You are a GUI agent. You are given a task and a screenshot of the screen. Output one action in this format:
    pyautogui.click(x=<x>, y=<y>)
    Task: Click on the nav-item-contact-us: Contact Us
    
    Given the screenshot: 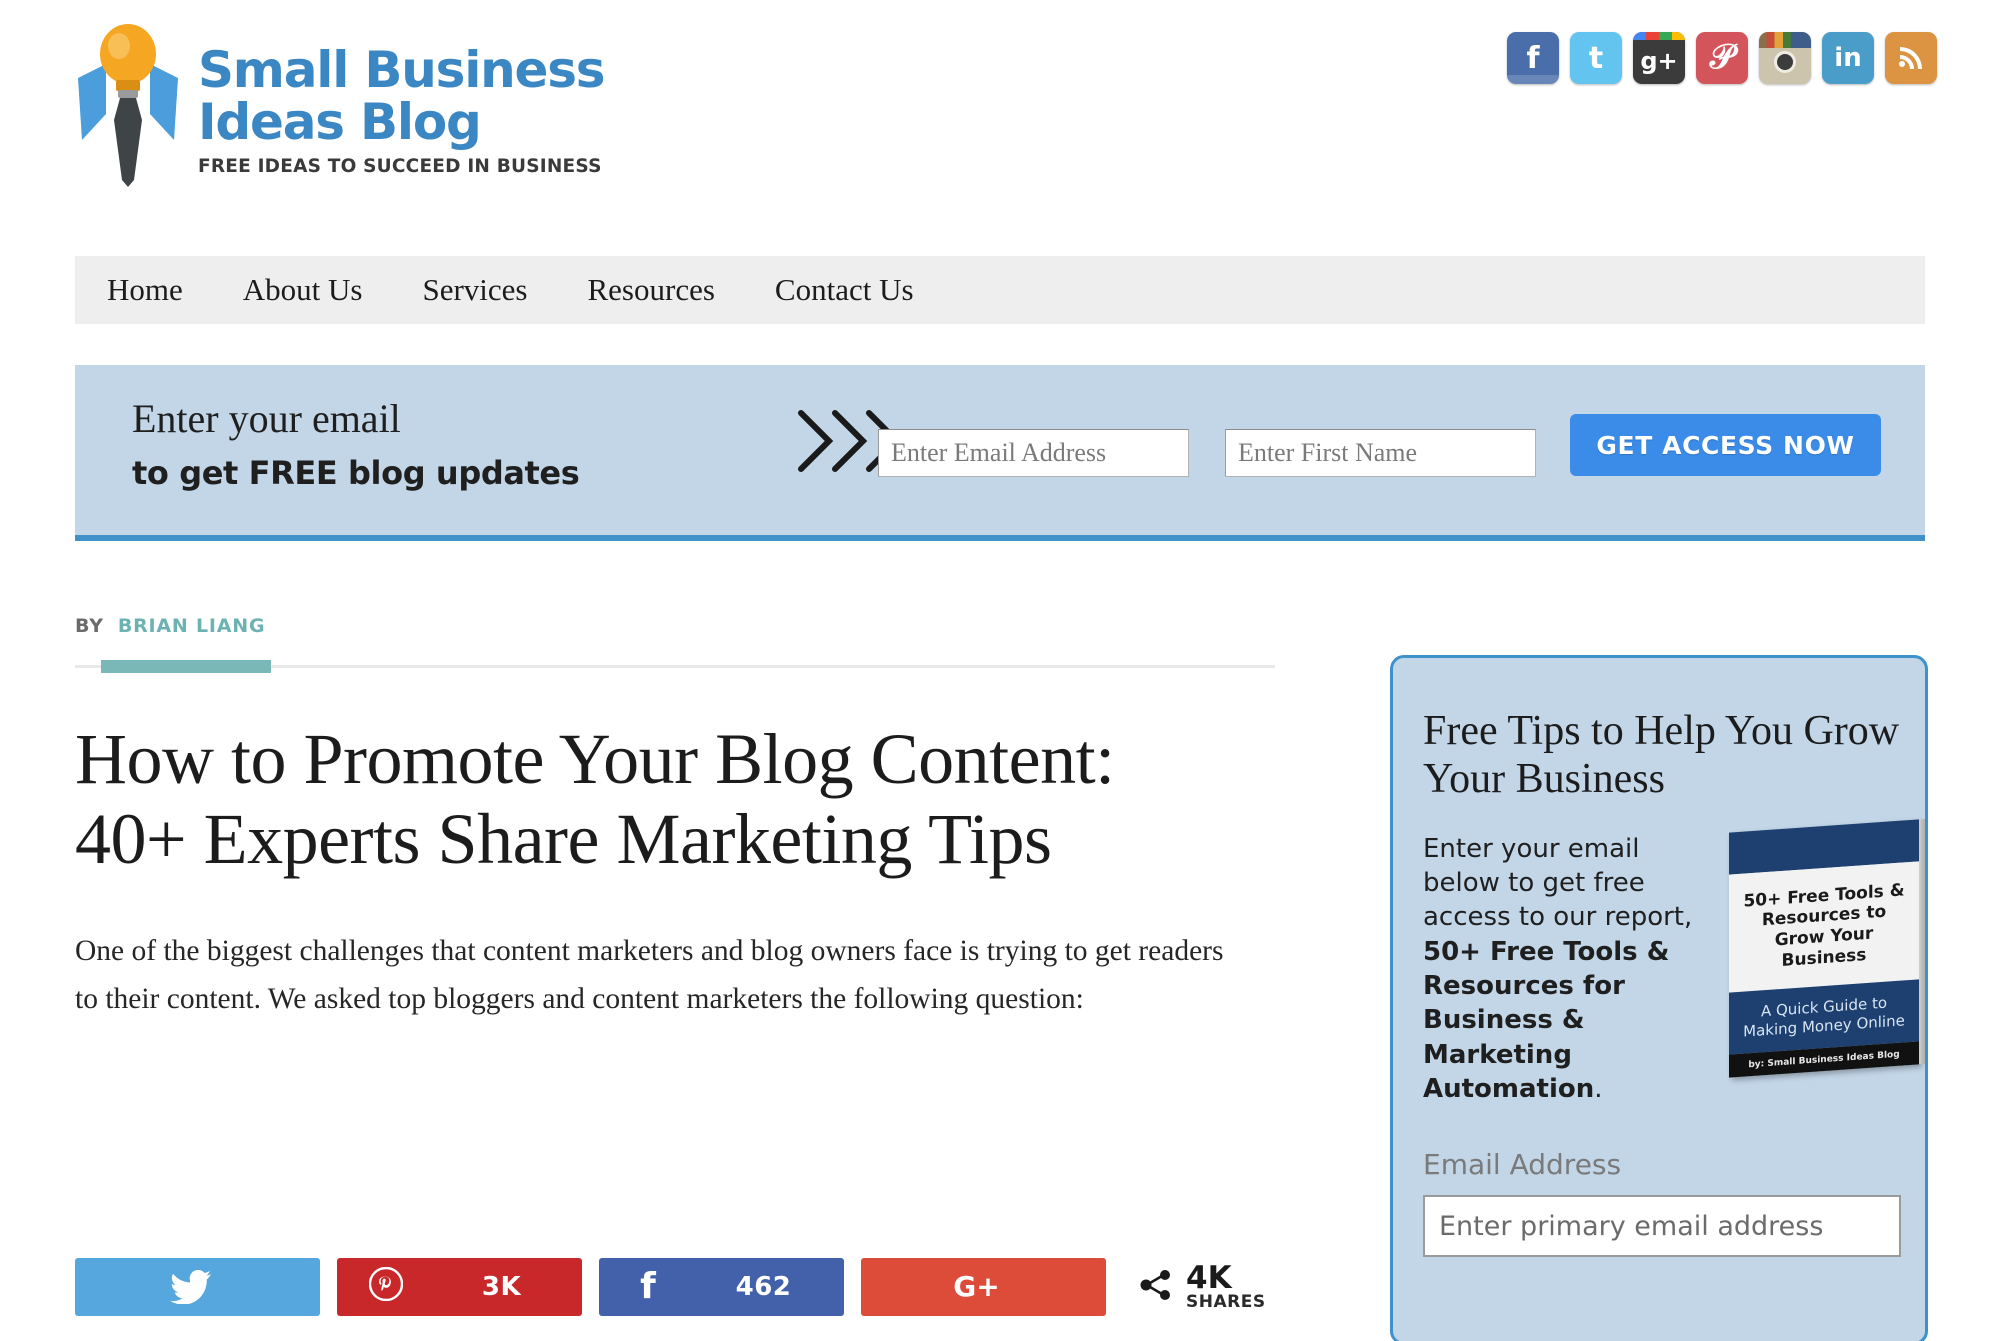 What is the action you would take?
    pyautogui.click(x=844, y=290)
    